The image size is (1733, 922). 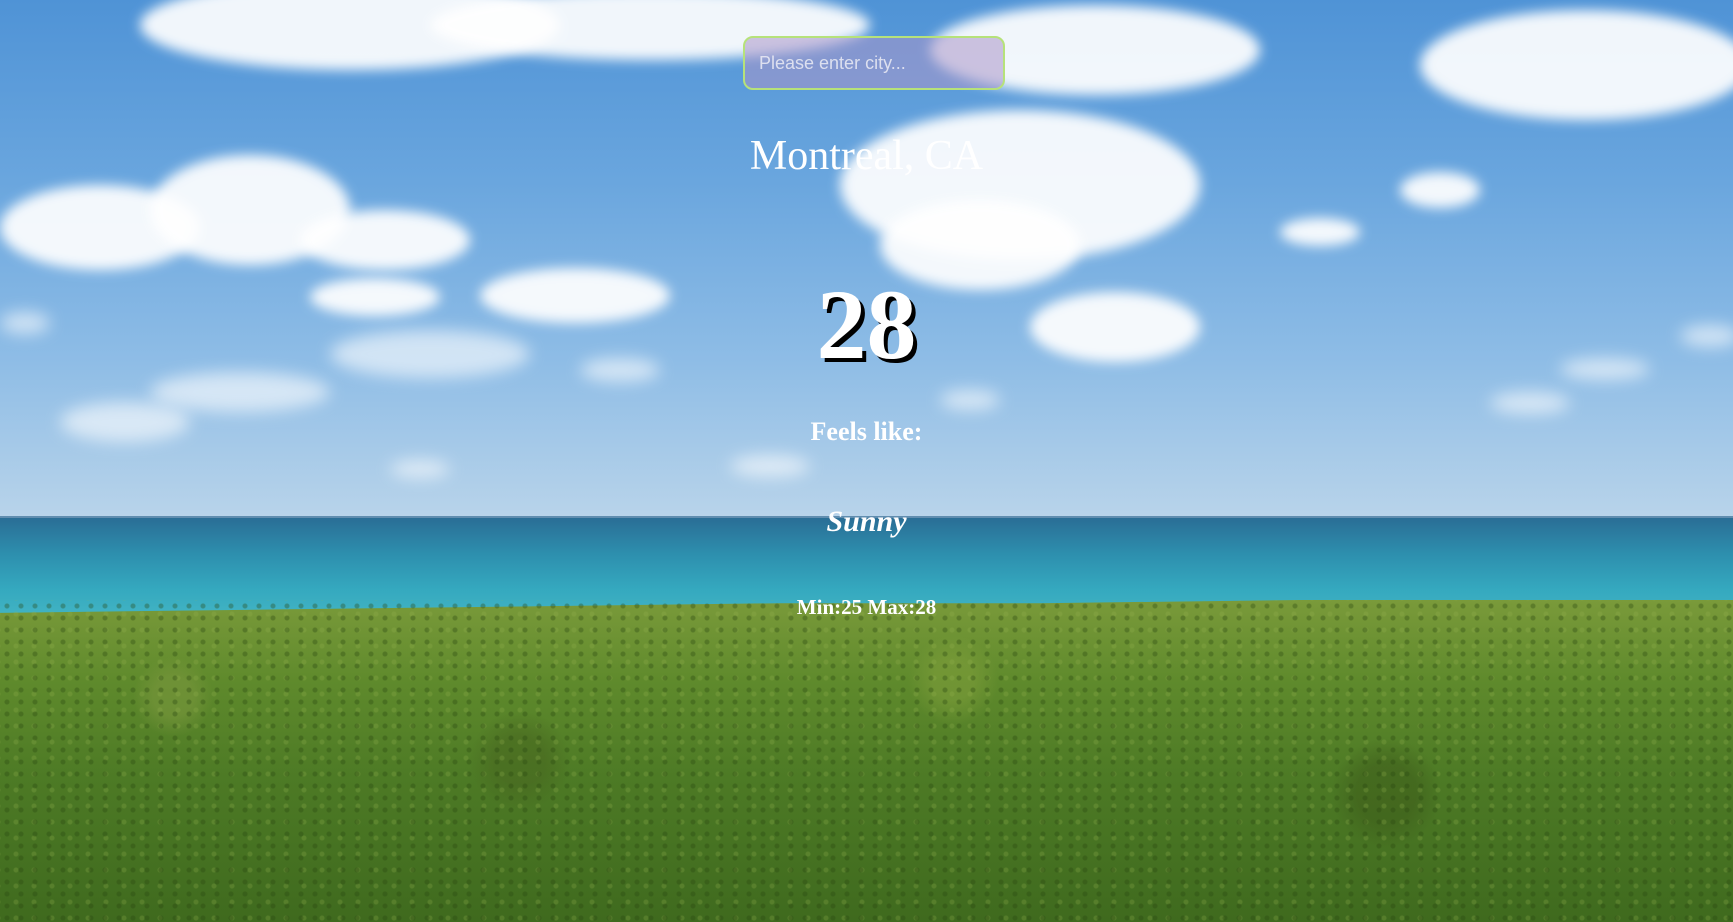 What do you see at coordinates (866, 521) in the screenshot?
I see `weather-condition: Sunny` at bounding box center [866, 521].